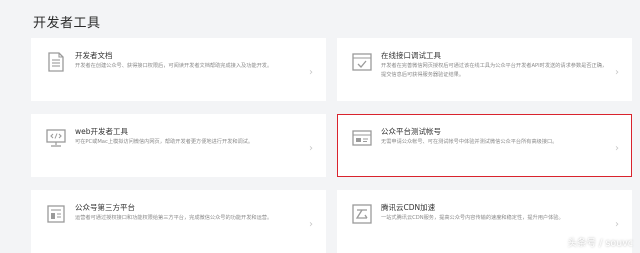 The image size is (640, 253). Describe the element at coordinates (56, 62) in the screenshot. I see `document-icon` at that location.